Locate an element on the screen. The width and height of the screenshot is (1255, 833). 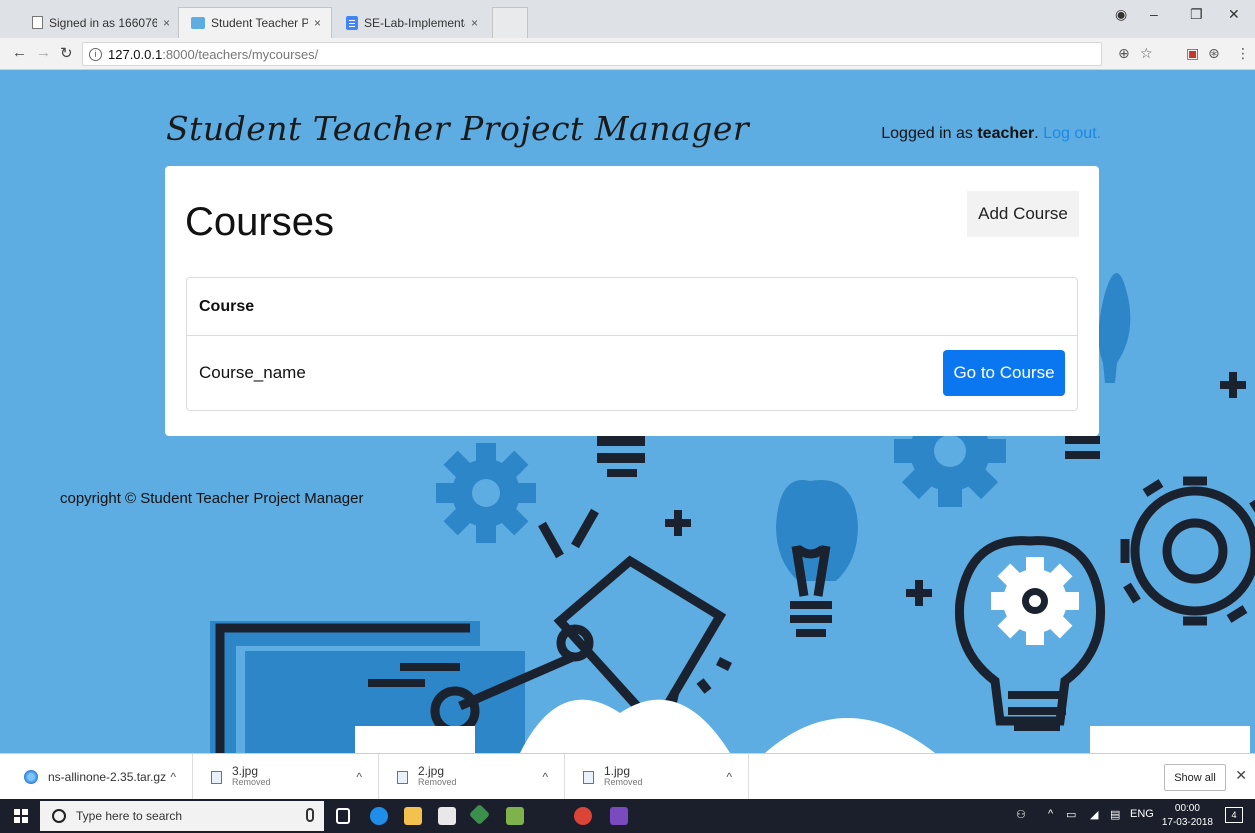
new-tab-button is located at coordinates (510, 22).